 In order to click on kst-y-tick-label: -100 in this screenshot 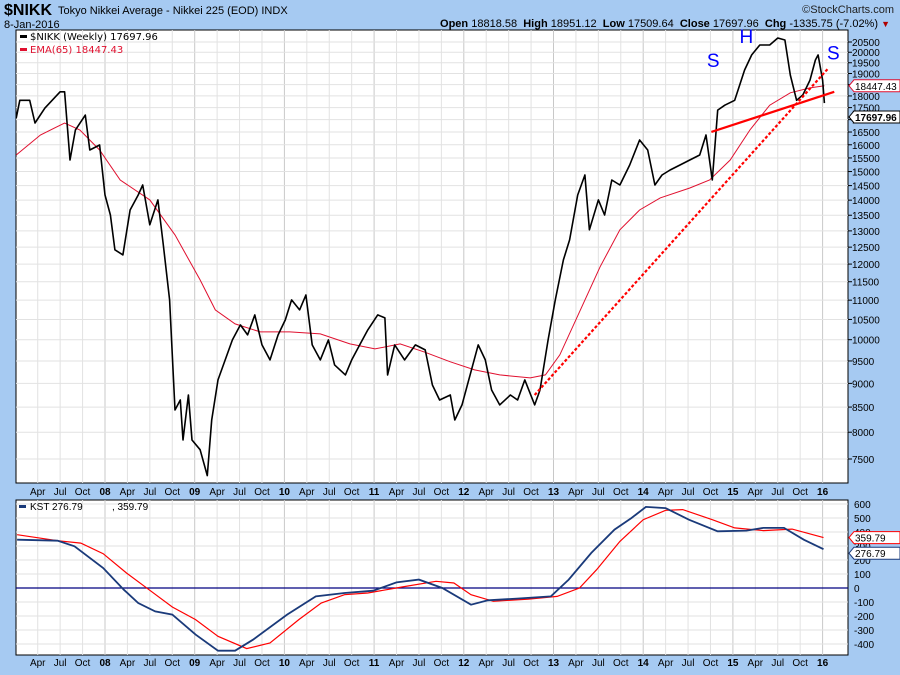, I will do `click(864, 603)`.